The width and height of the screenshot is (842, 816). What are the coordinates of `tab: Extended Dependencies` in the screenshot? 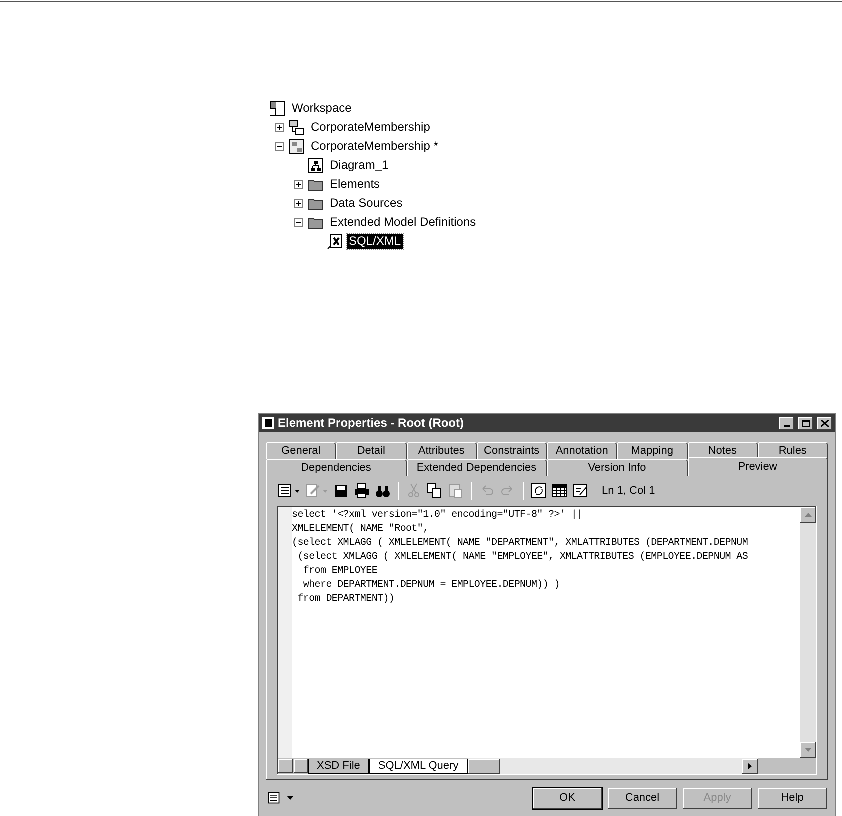 It's located at (476, 467).